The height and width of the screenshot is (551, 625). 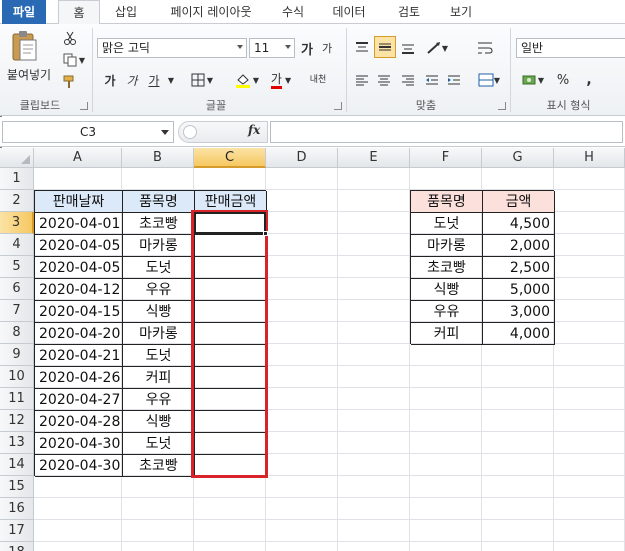 I want to click on orientation-icon: ▼, so click(x=437, y=48).